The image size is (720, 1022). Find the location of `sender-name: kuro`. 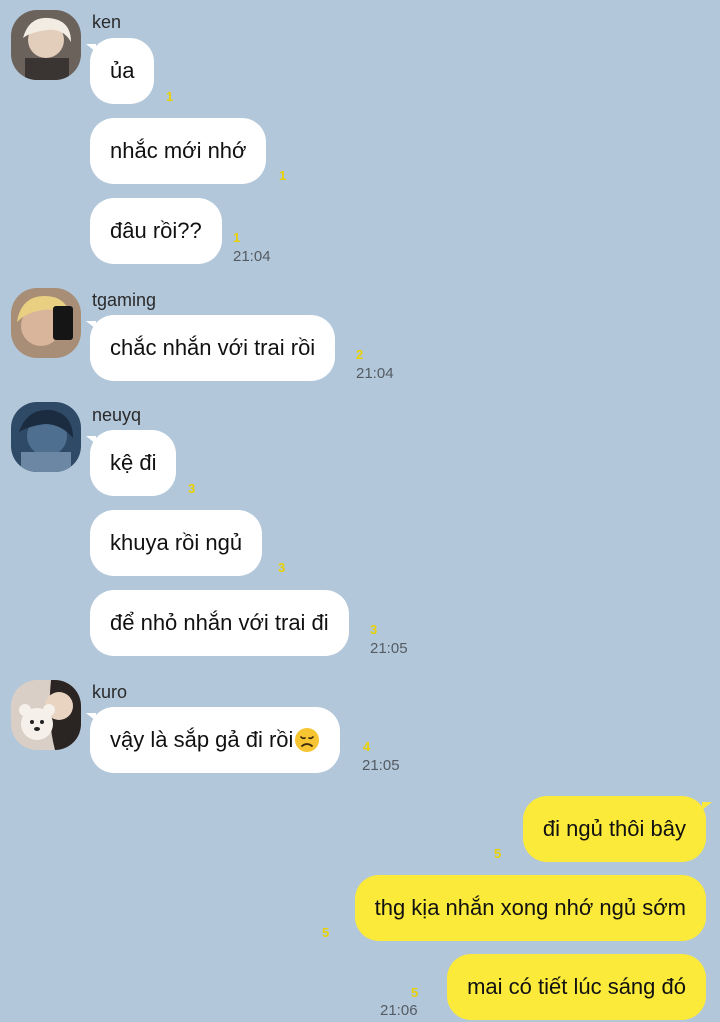

sender-name: kuro is located at coordinates (110, 692).